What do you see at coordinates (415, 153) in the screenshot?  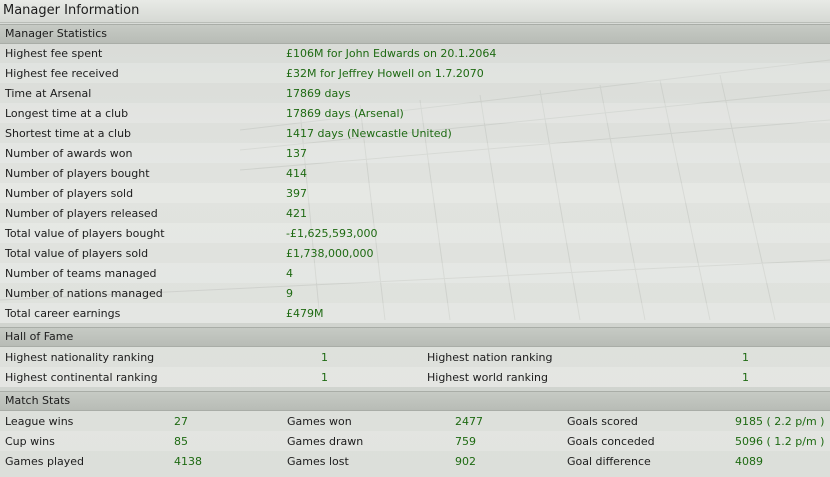 I see `stat-row: Number of awards won 137` at bounding box center [415, 153].